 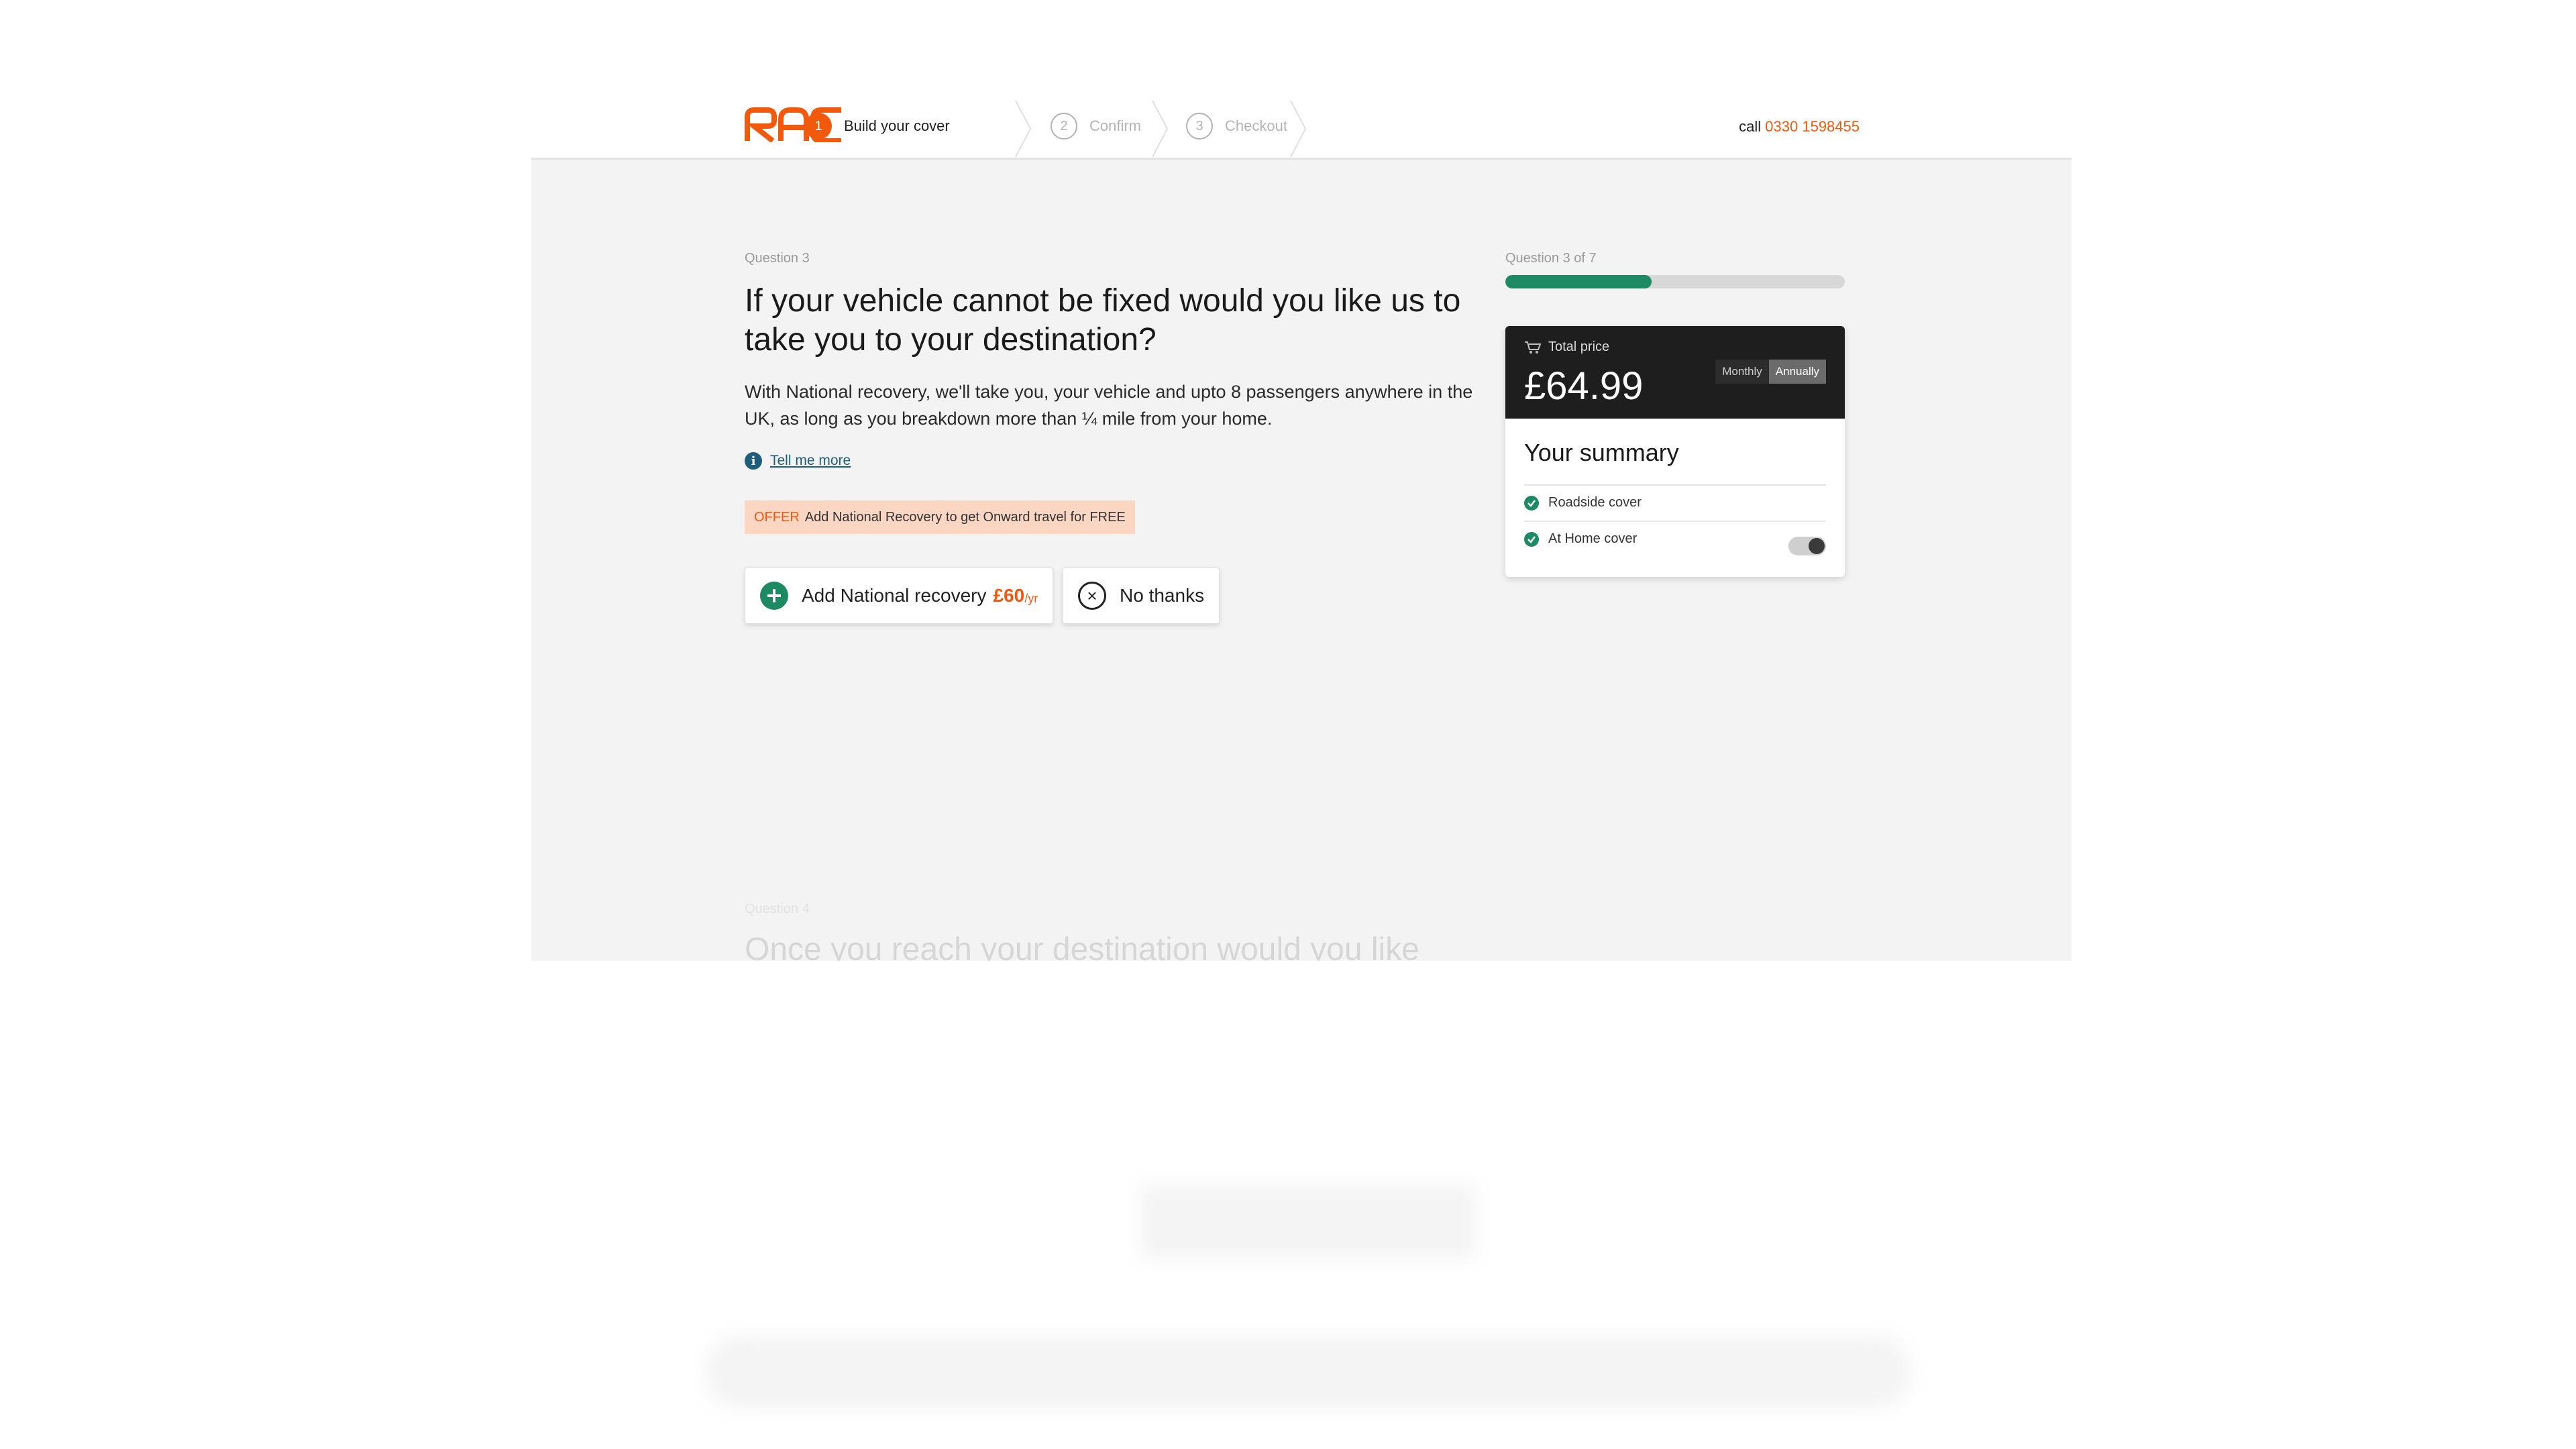 What do you see at coordinates (1256, 125) in the screenshot?
I see `step-label: Checkout` at bounding box center [1256, 125].